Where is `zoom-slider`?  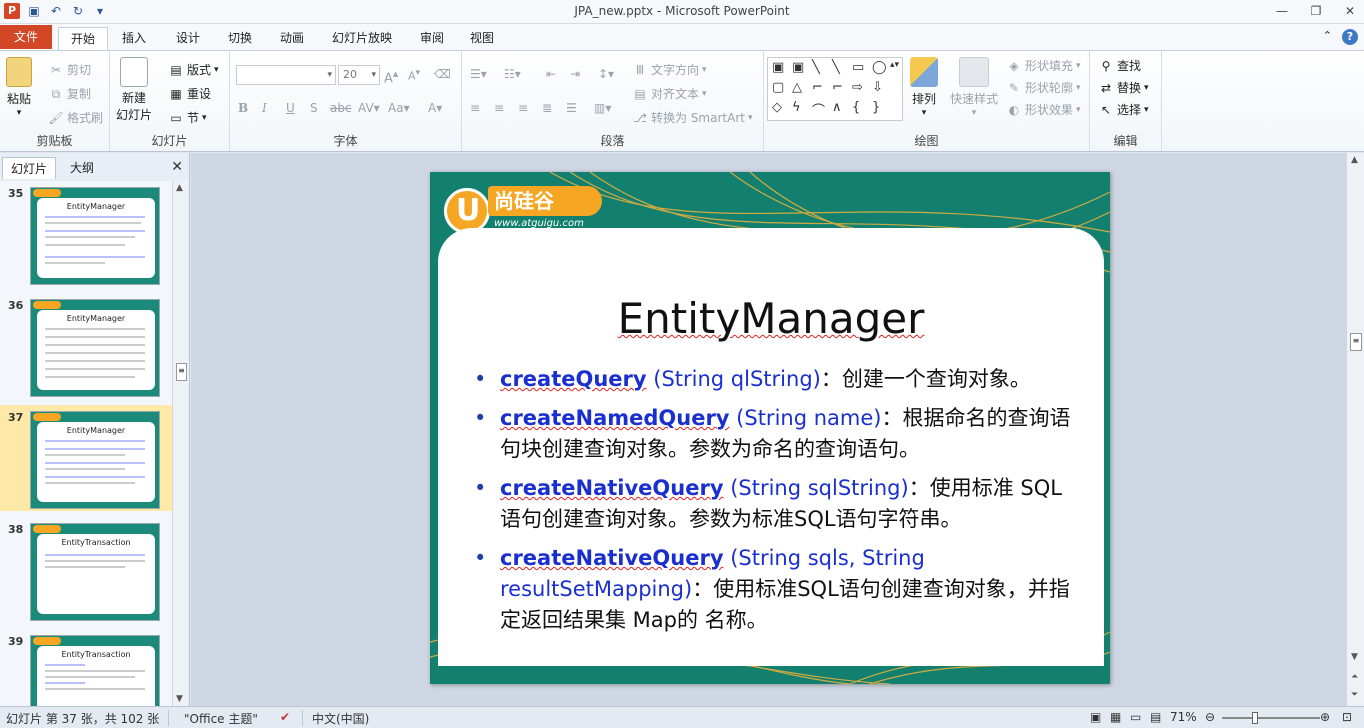 zoom-slider is located at coordinates (1271, 718).